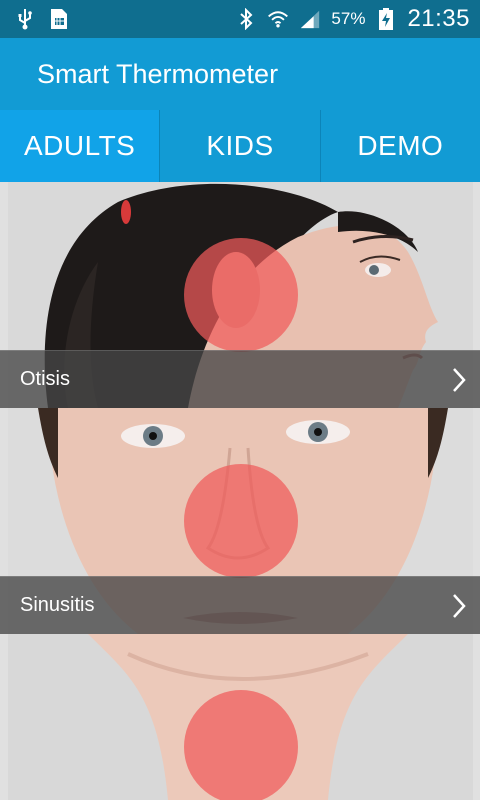  Describe the element at coordinates (45, 379) in the screenshot. I see `otisis-label: Otisis` at that location.